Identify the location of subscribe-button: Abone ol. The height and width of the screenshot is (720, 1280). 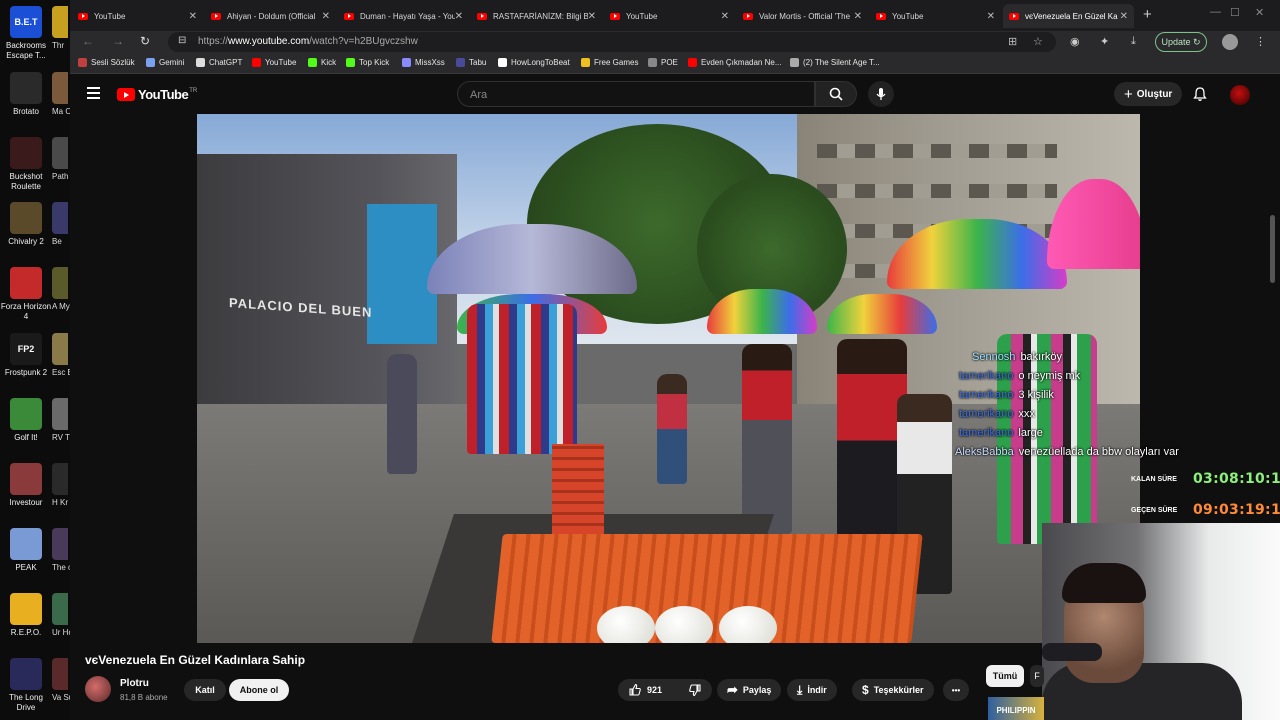
(259, 690).